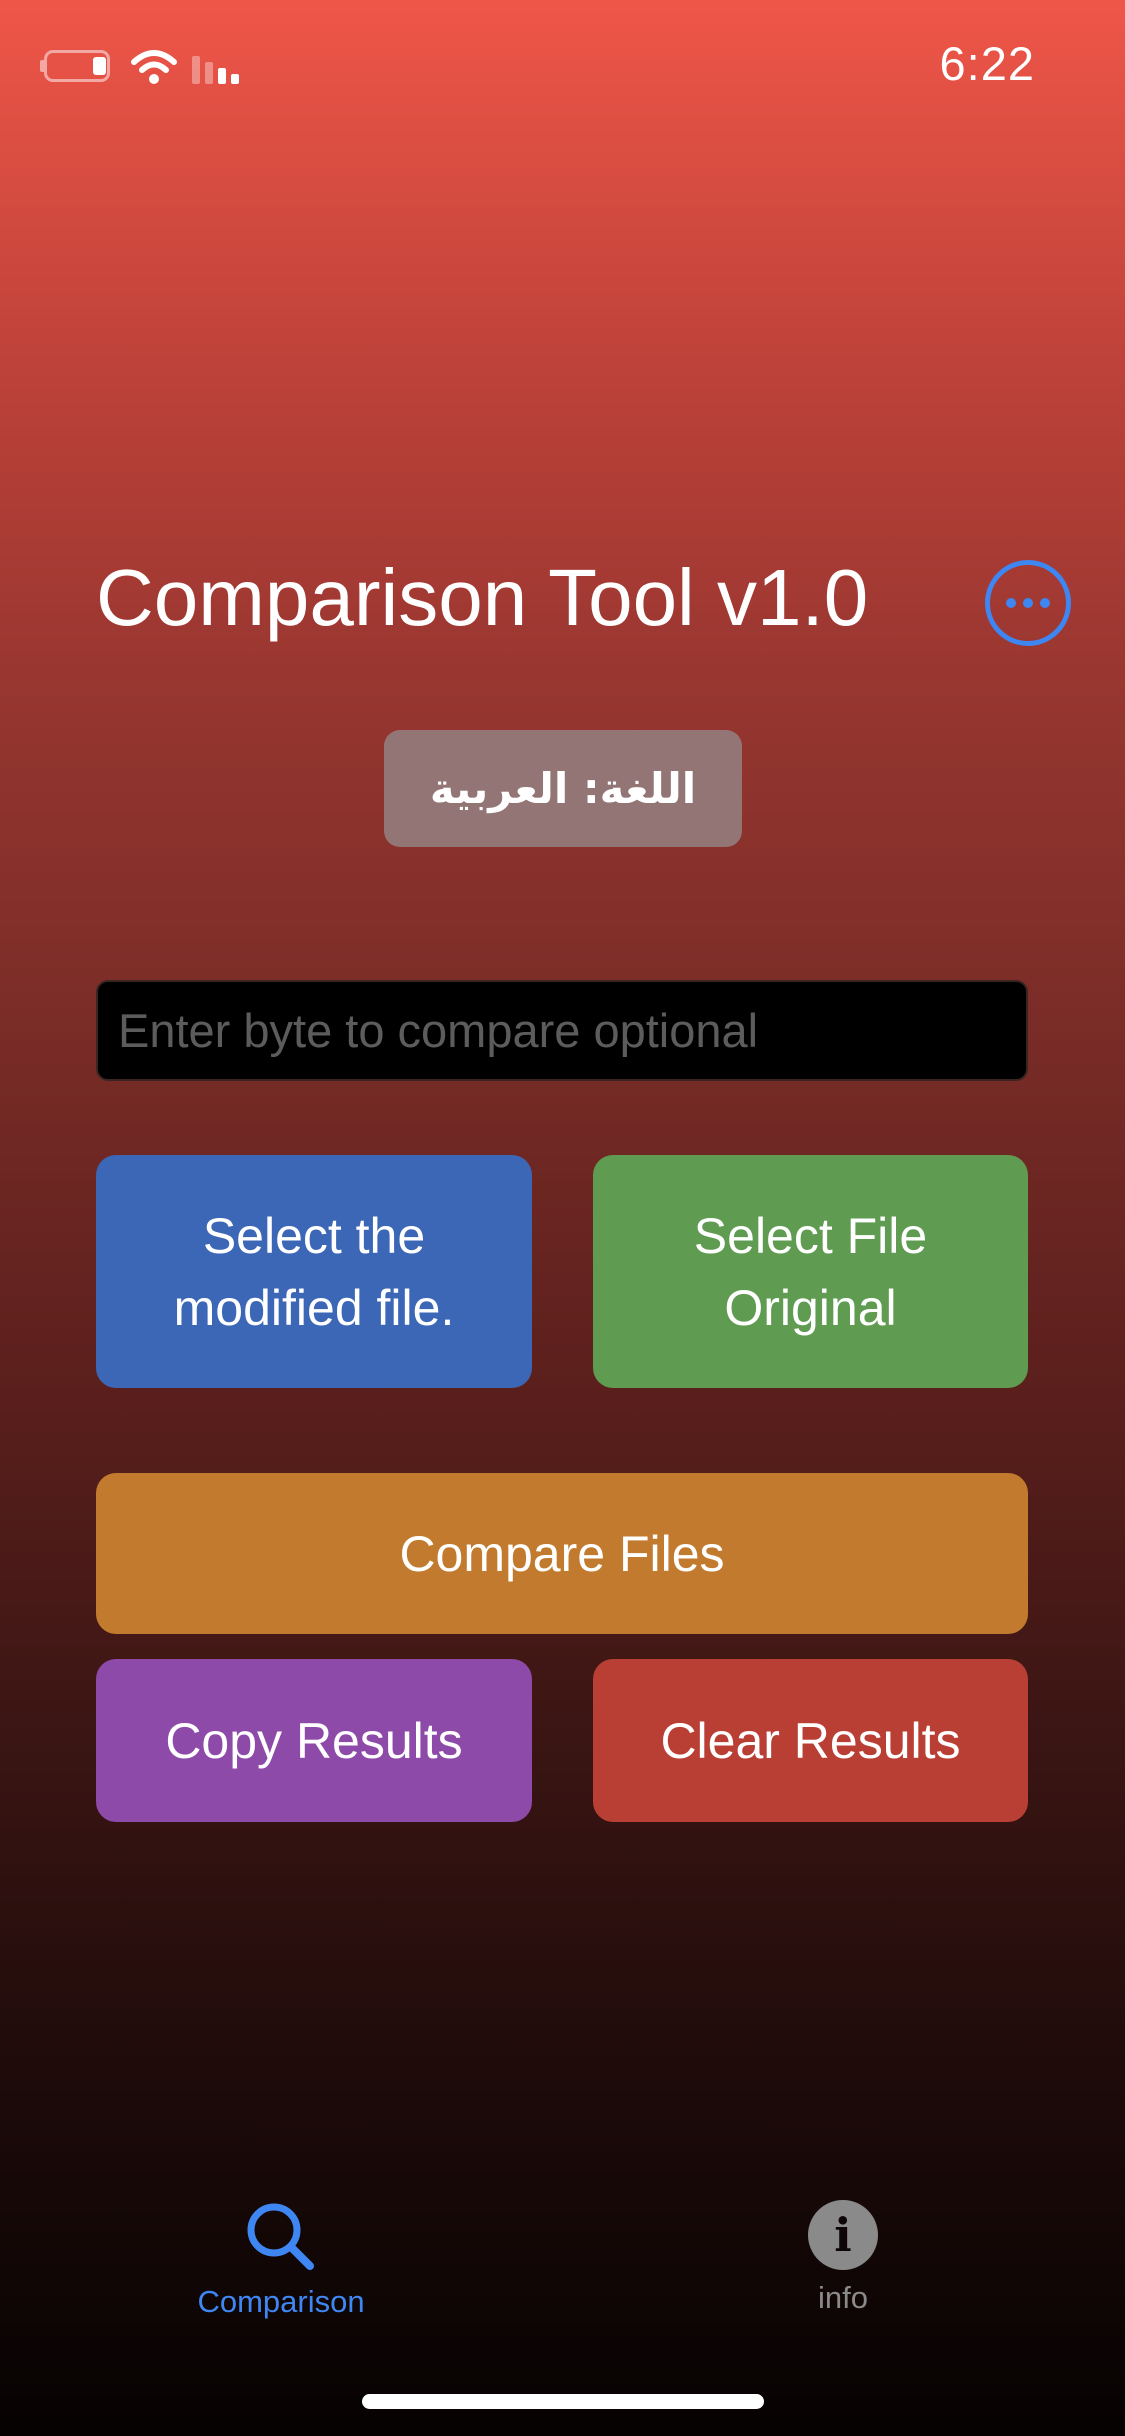 Image resolution: width=1125 pixels, height=2436 pixels. Describe the element at coordinates (810, 1740) in the screenshot. I see `clear-results-button: Clear Results` at that location.